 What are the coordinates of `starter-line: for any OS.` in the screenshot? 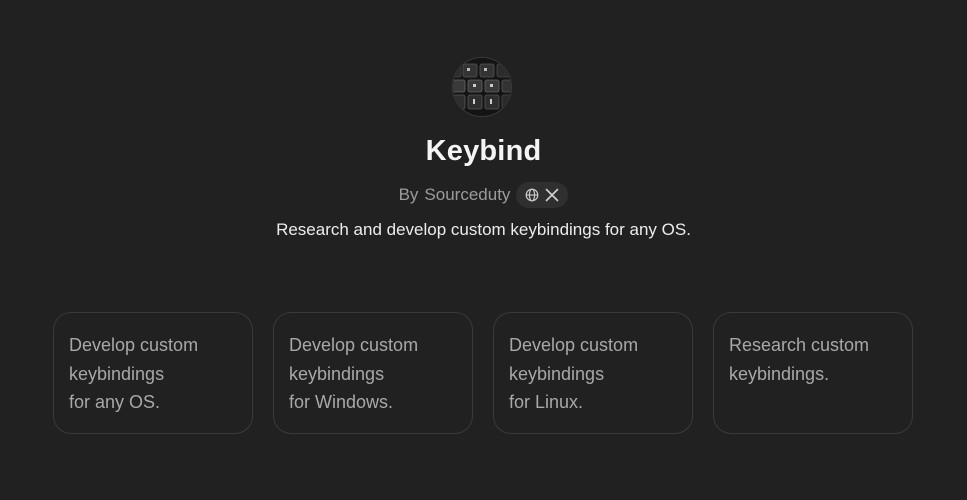 It's located at (115, 402).